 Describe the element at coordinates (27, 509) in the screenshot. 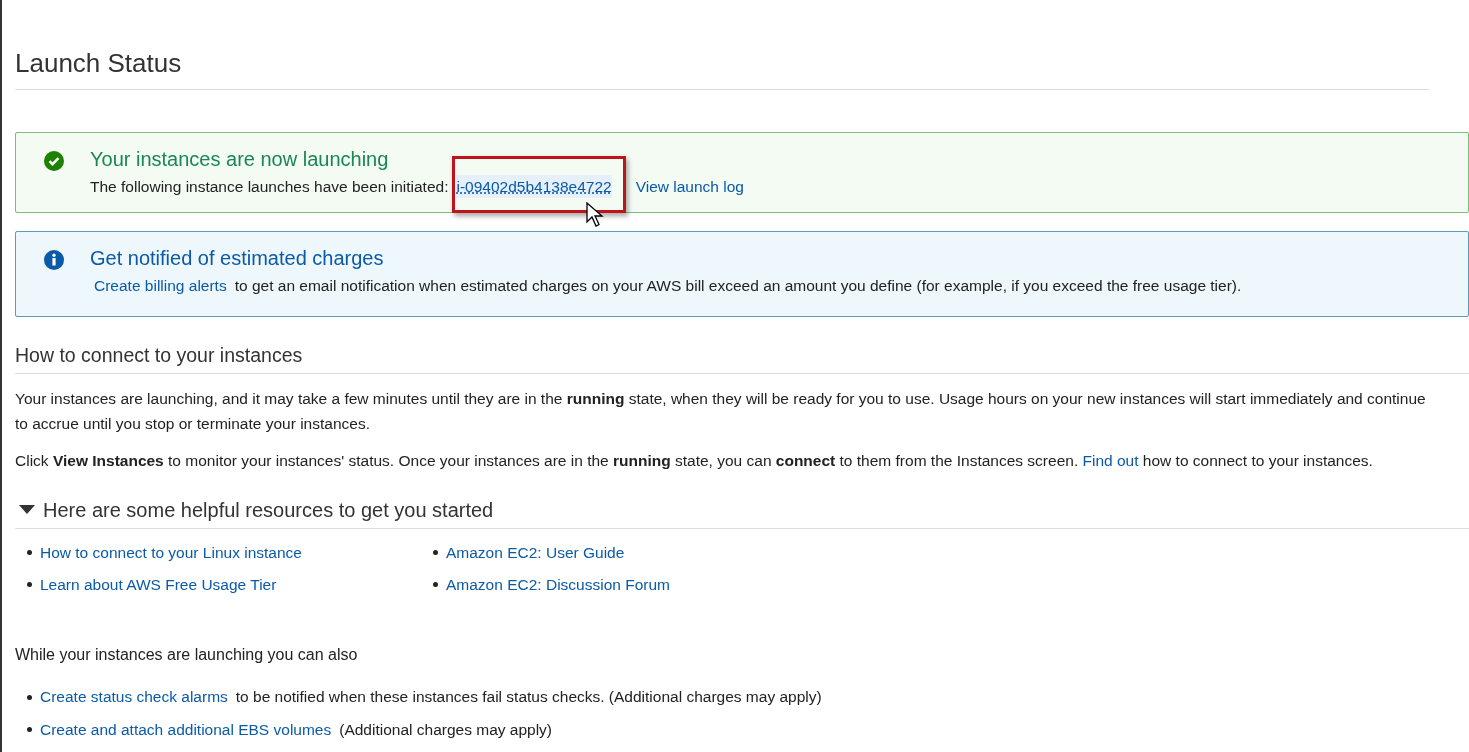

I see `caret-down-icon` at that location.